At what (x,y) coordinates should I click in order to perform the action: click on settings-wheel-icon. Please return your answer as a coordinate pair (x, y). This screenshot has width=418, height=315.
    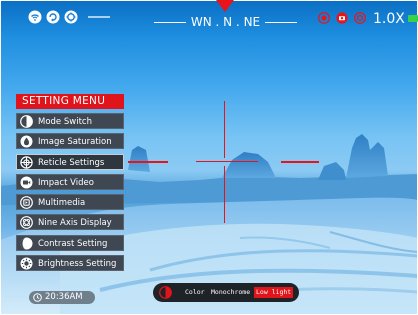
    Looking at the image, I should click on (71, 17).